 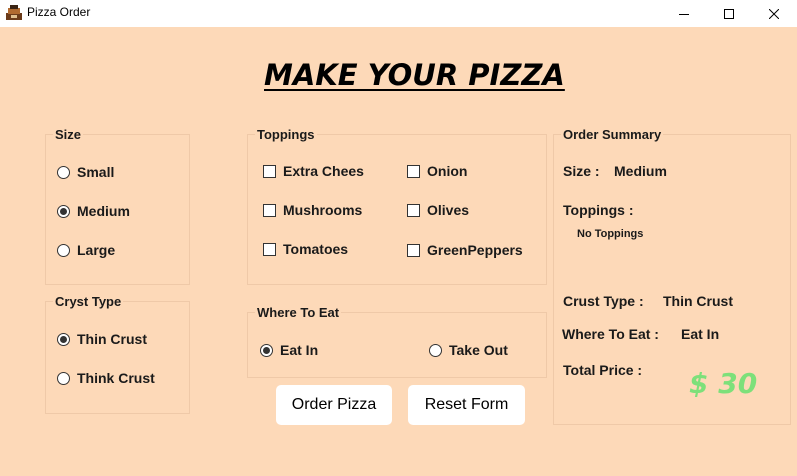 I want to click on summary-crust-label: Crust Type :, so click(x=603, y=301).